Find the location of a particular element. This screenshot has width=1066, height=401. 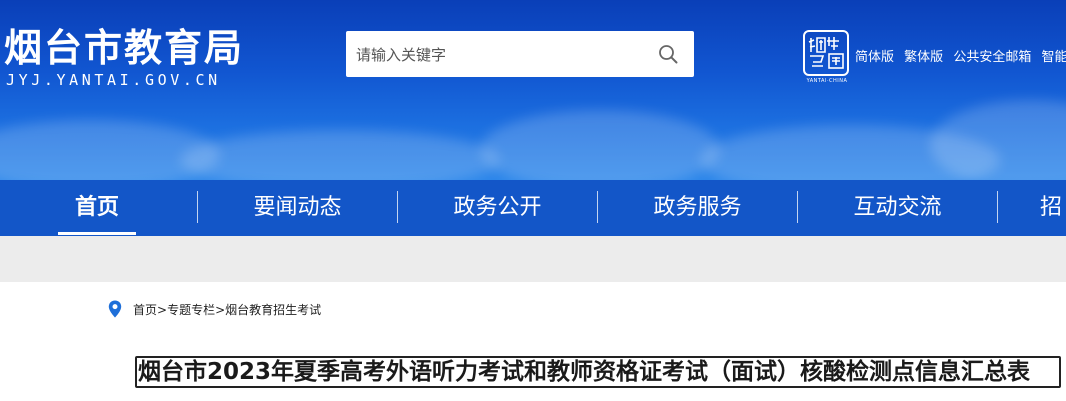

site-title: 烟台市教育局 is located at coordinates (124, 48).